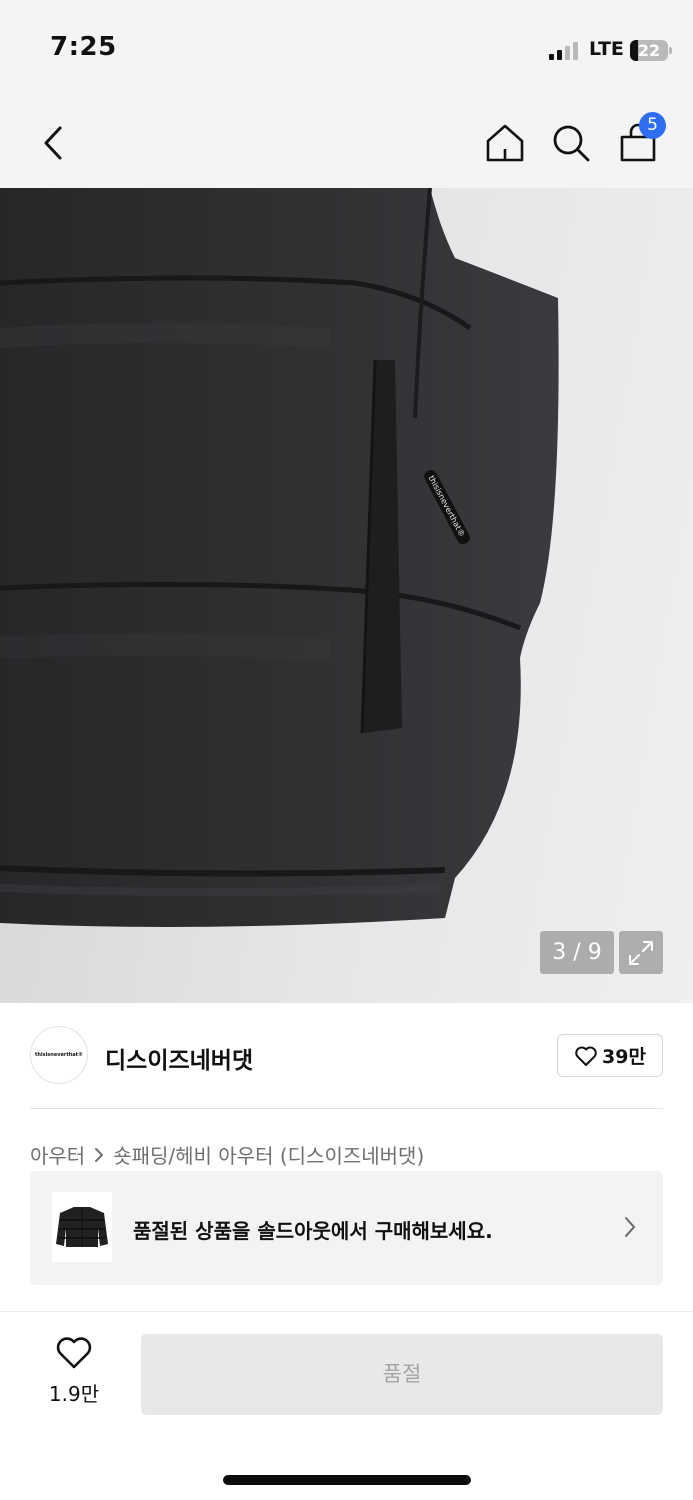  Describe the element at coordinates (652, 125) in the screenshot. I see `cart-count-badge: 5` at that location.